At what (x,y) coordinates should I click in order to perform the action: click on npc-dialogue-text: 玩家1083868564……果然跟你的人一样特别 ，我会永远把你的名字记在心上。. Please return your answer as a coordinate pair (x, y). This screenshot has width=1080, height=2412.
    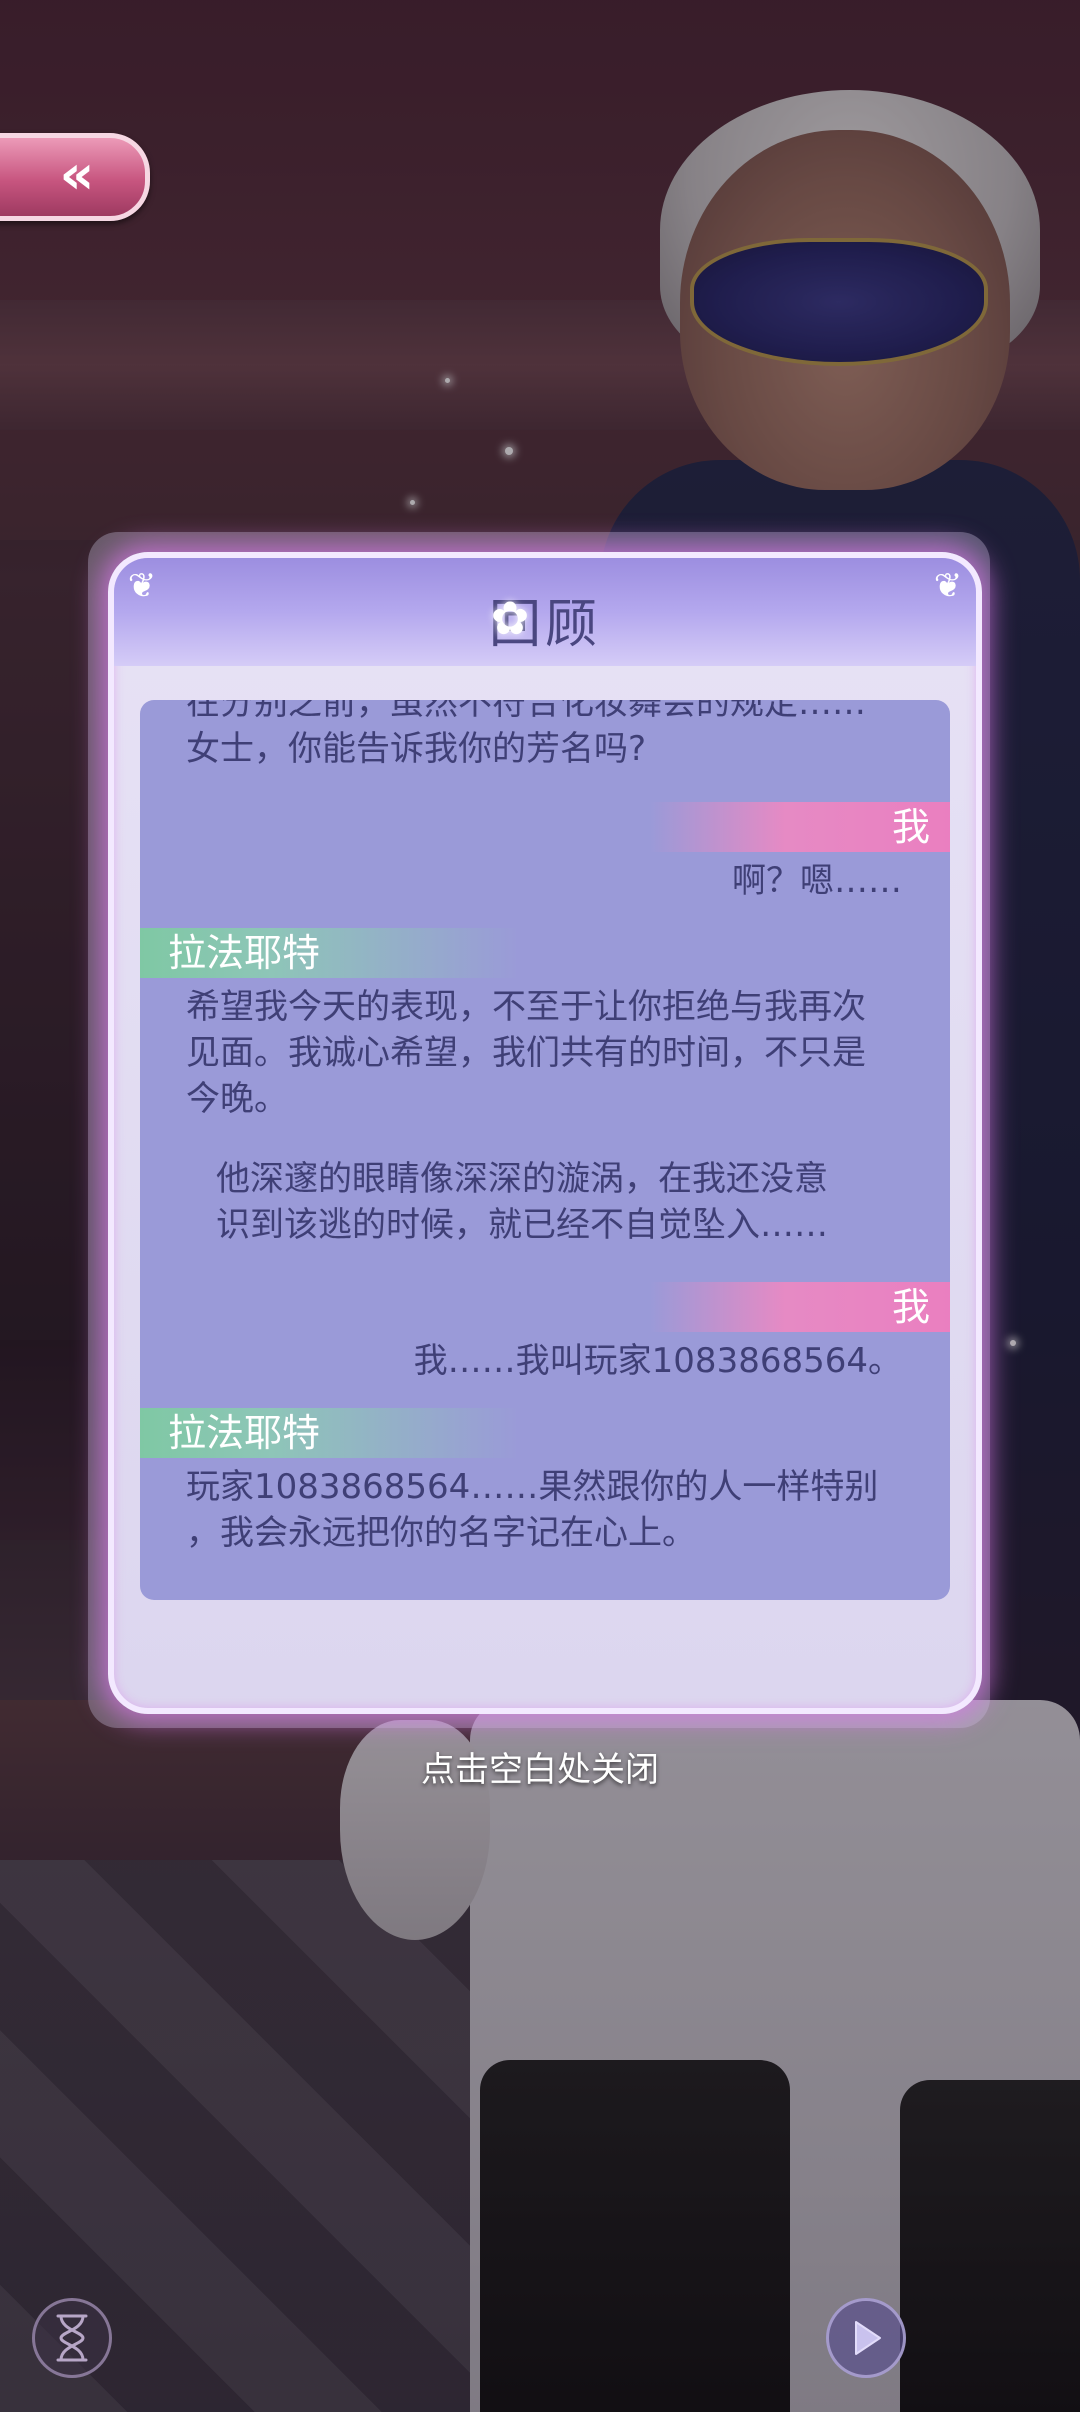
    Looking at the image, I should click on (545, 1510).